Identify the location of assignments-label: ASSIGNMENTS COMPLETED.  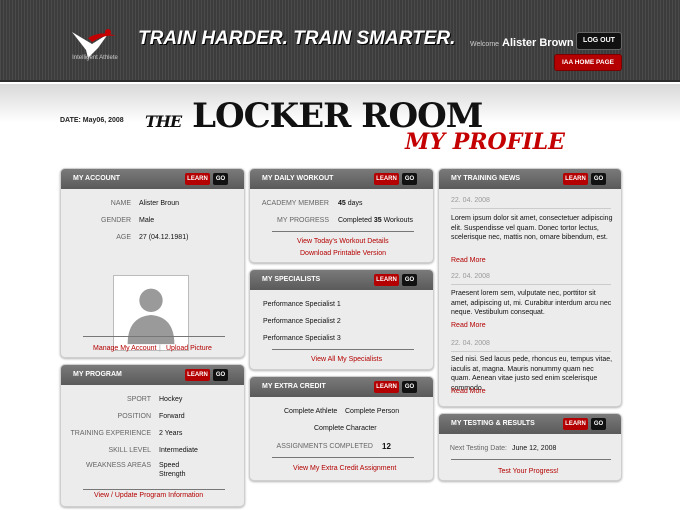
(324, 446).